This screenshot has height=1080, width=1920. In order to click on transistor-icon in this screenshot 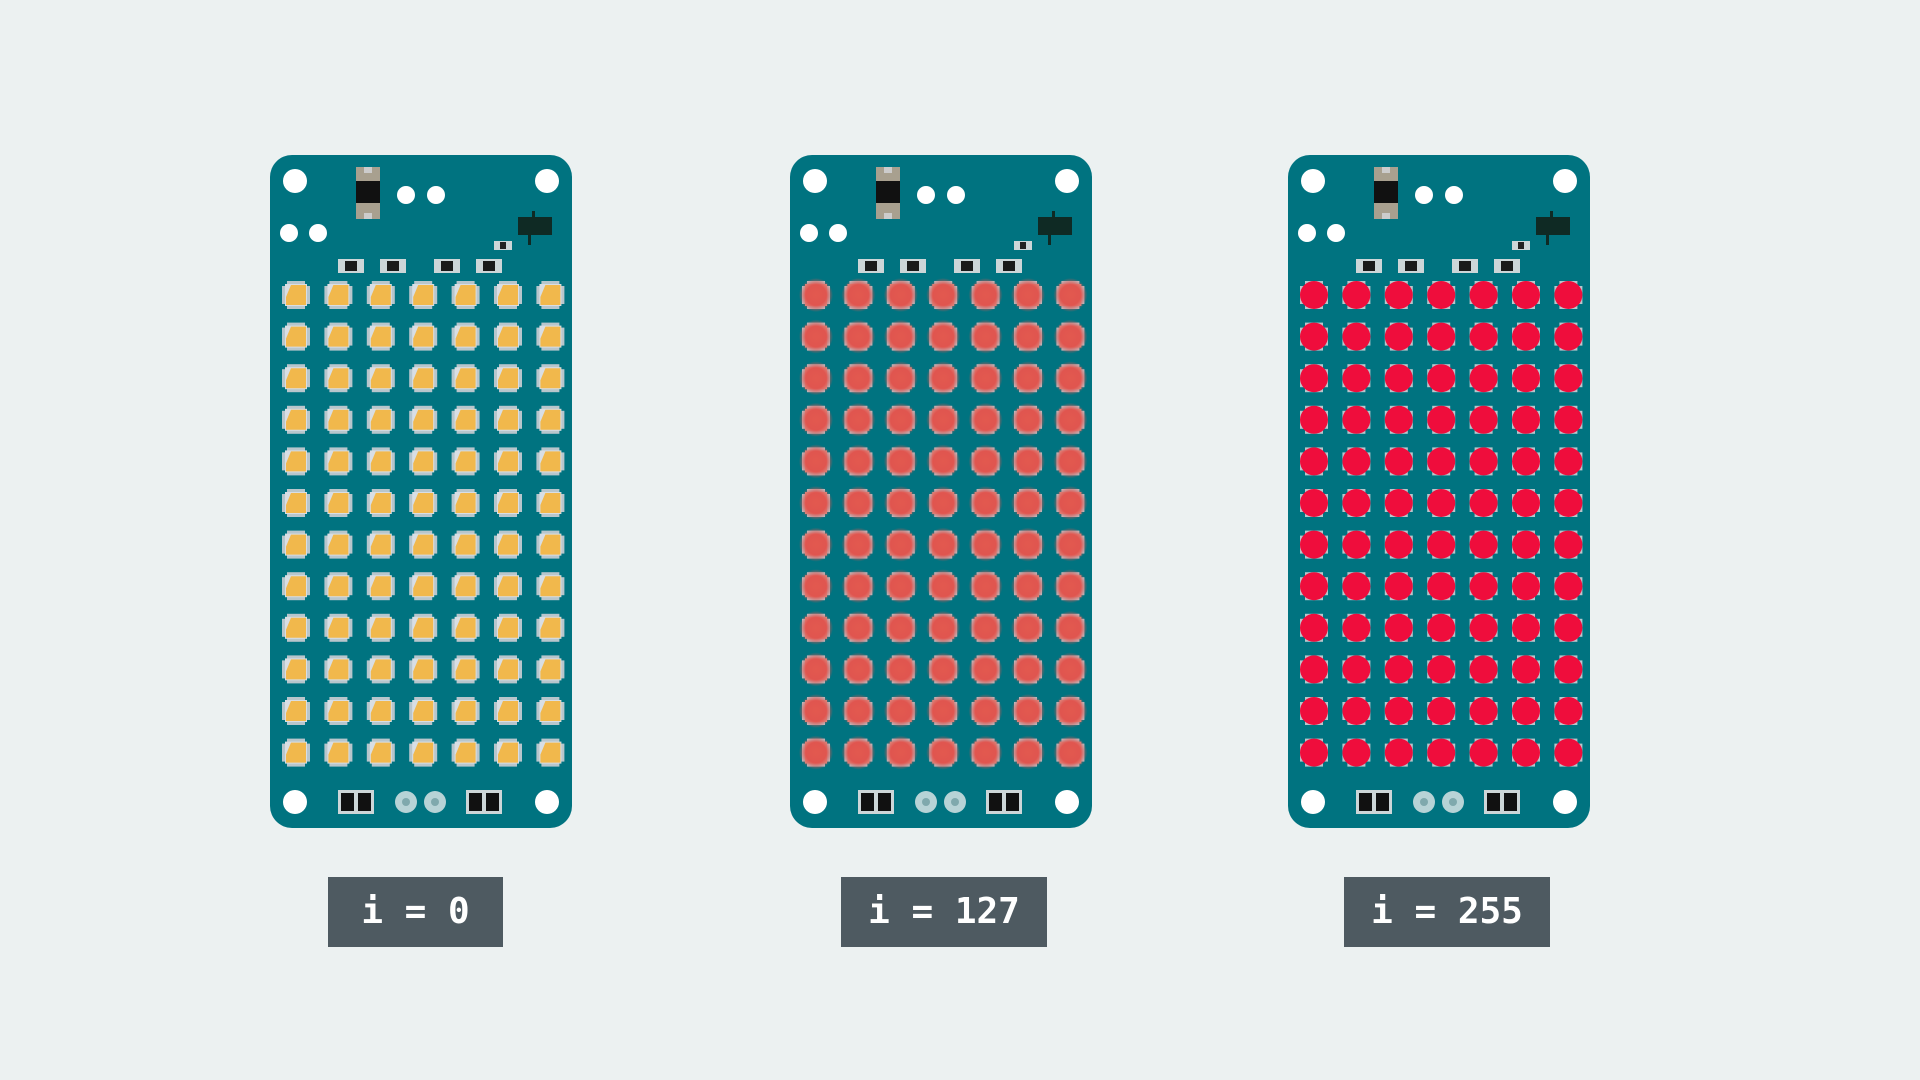, I will do `click(1553, 226)`.